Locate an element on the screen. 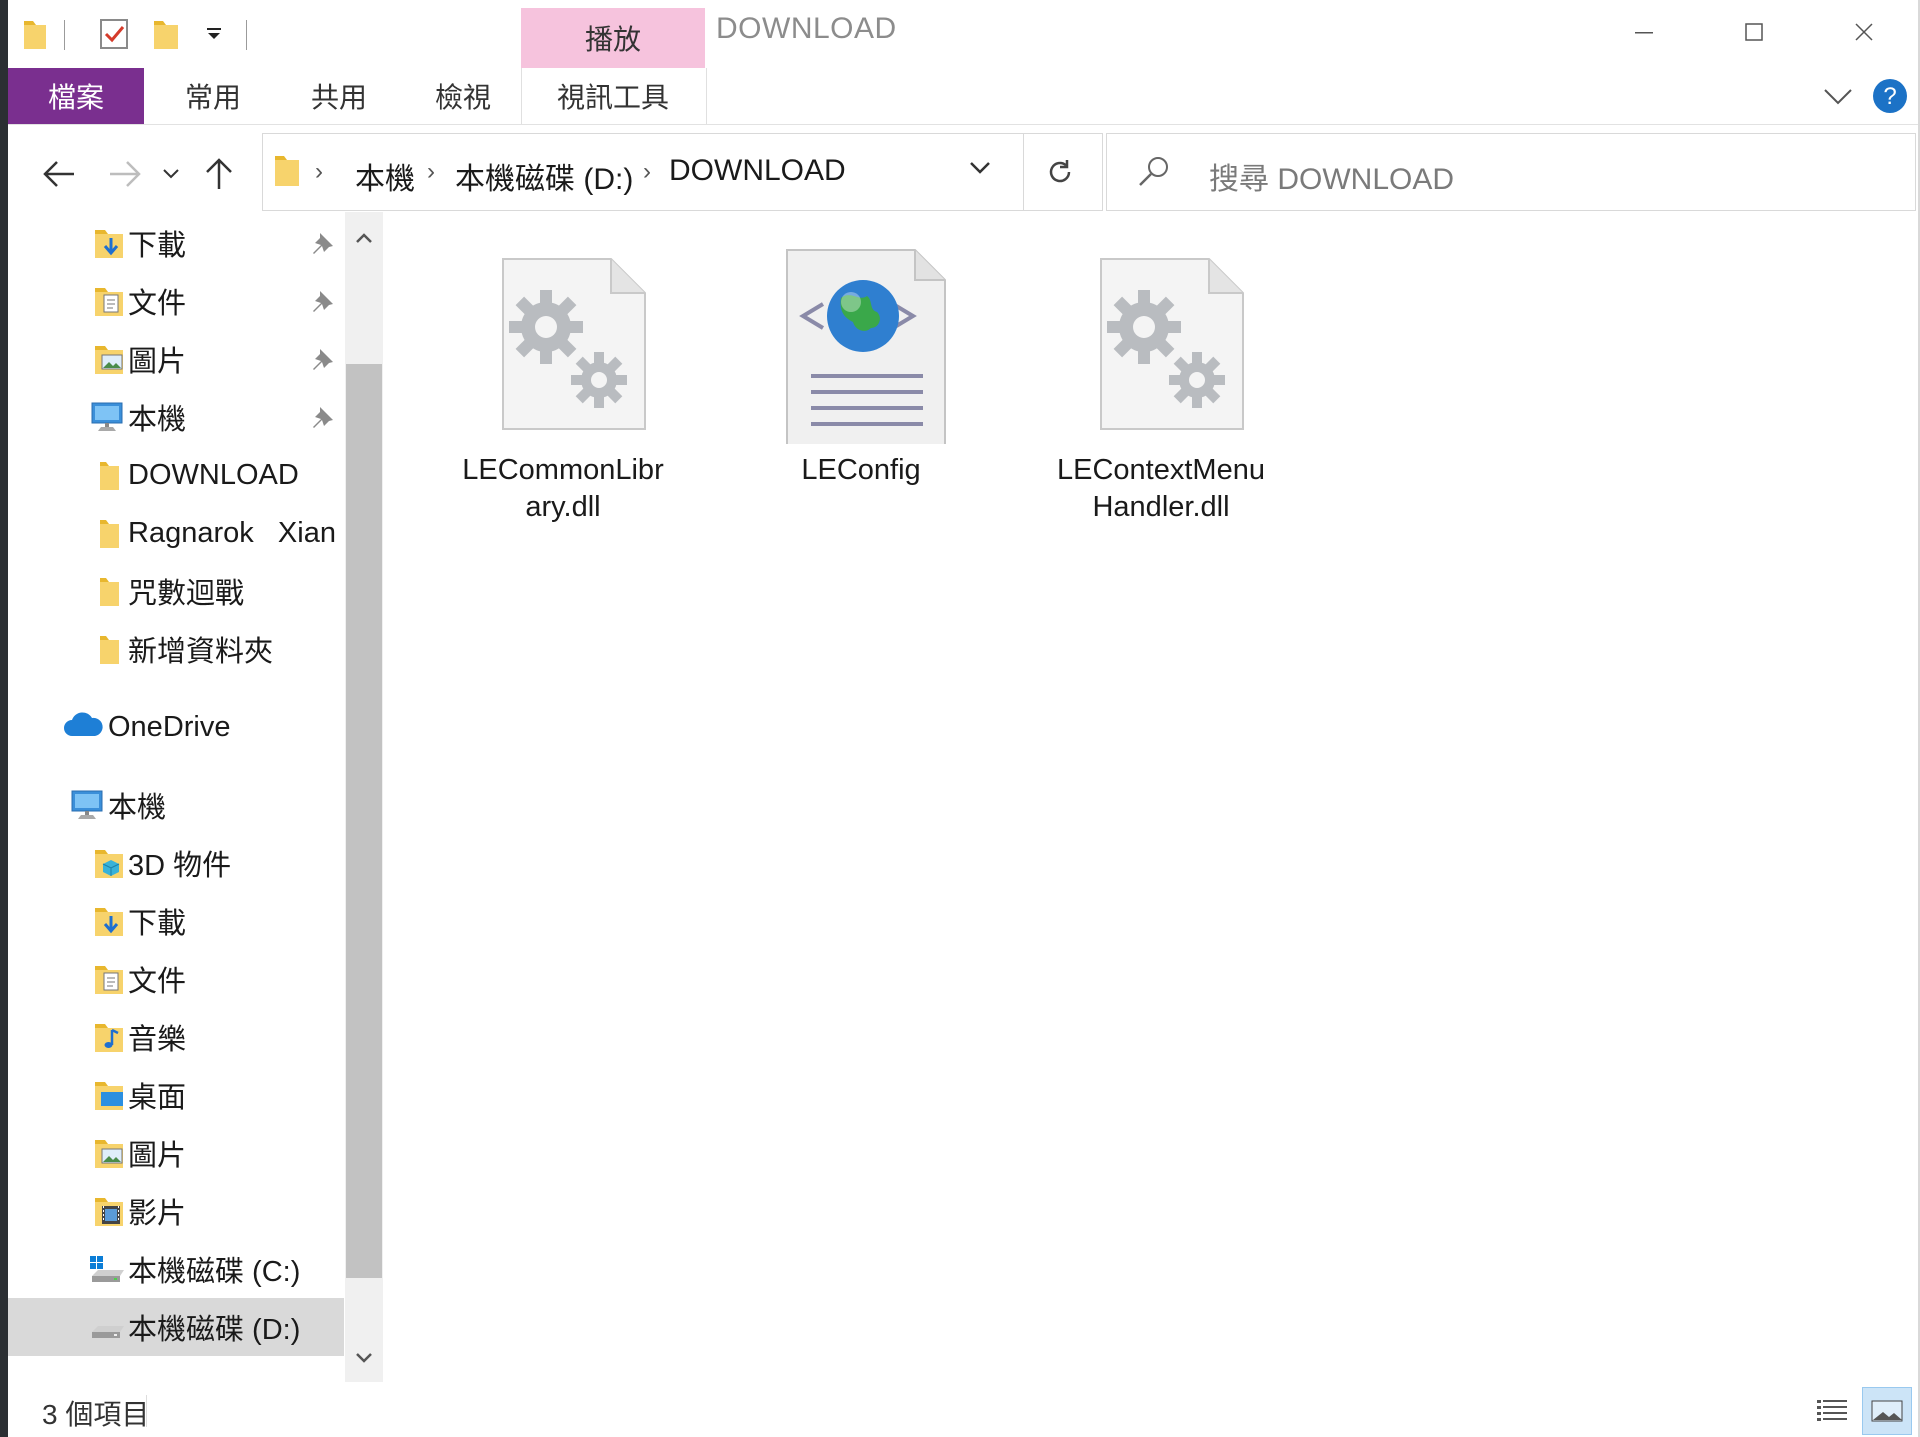  help-icon: ? is located at coordinates (1890, 98).